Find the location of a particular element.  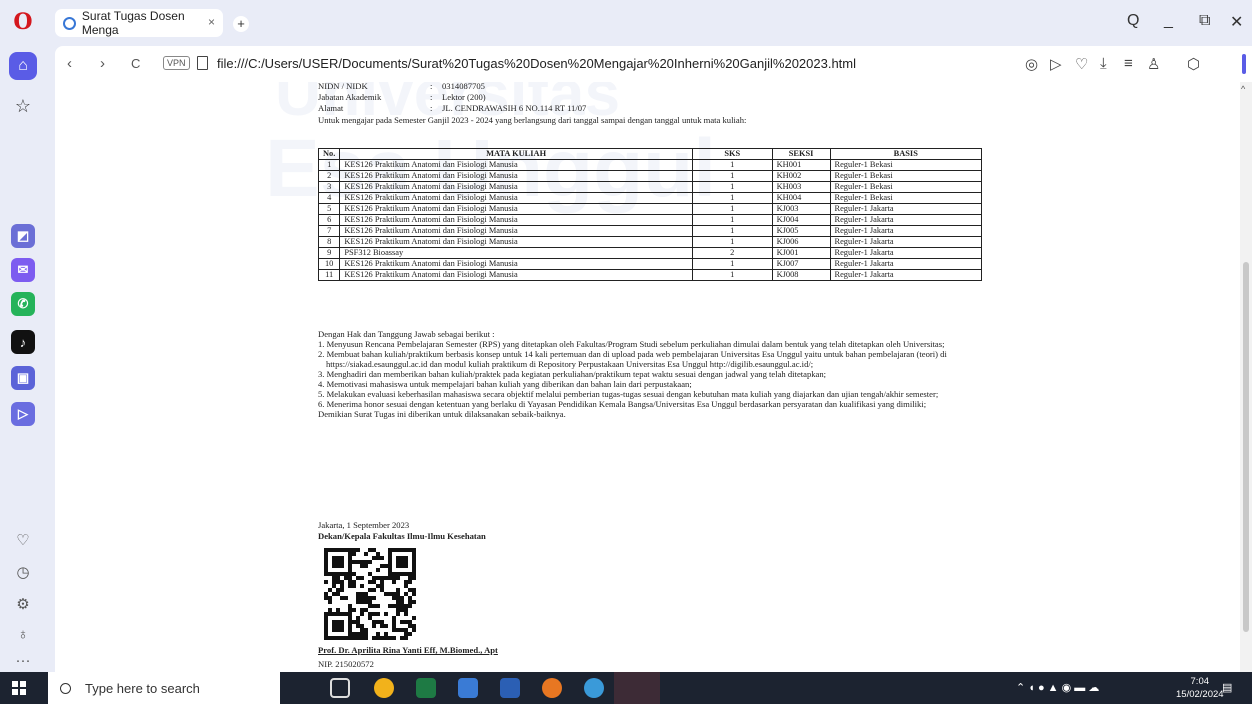

tab-surat-tugas: Surat Tugas Dosen Menga × is located at coordinates (139, 23).